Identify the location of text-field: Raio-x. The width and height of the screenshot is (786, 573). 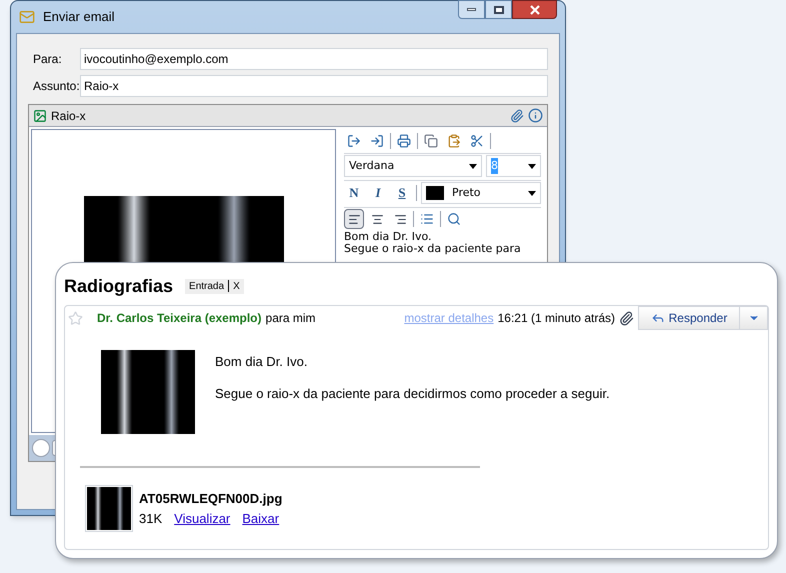
(314, 86).